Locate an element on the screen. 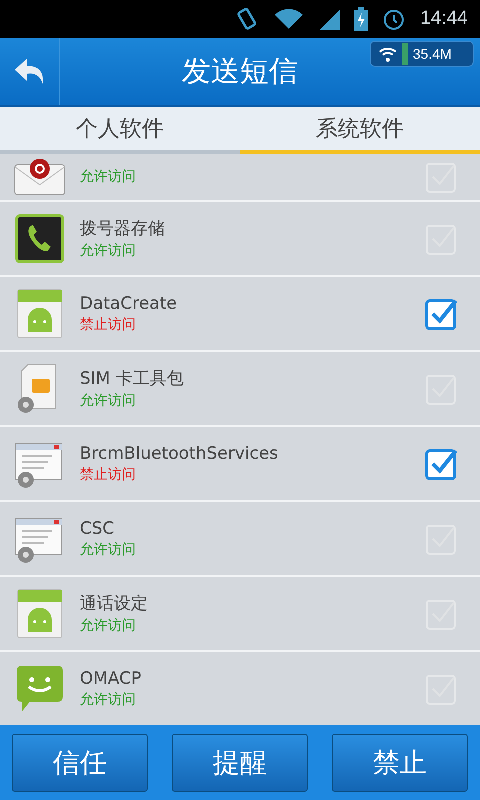  action-button: 信任 is located at coordinates (80, 763).